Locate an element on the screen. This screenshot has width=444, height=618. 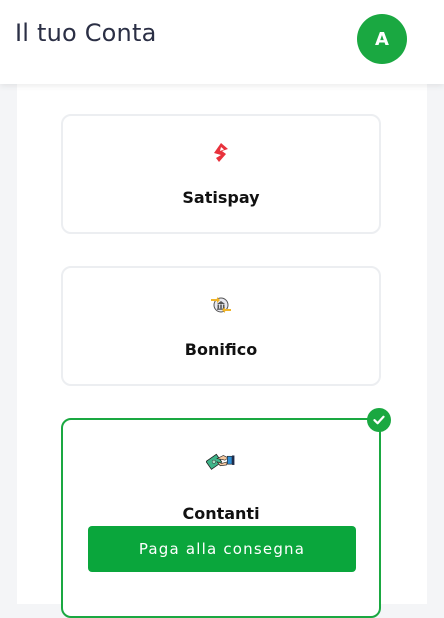
payment-option-label: Bonifico is located at coordinates (221, 349).